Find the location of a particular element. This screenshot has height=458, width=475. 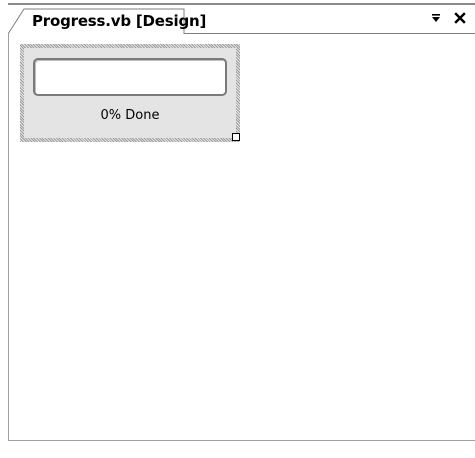

close-icon is located at coordinates (460, 18).